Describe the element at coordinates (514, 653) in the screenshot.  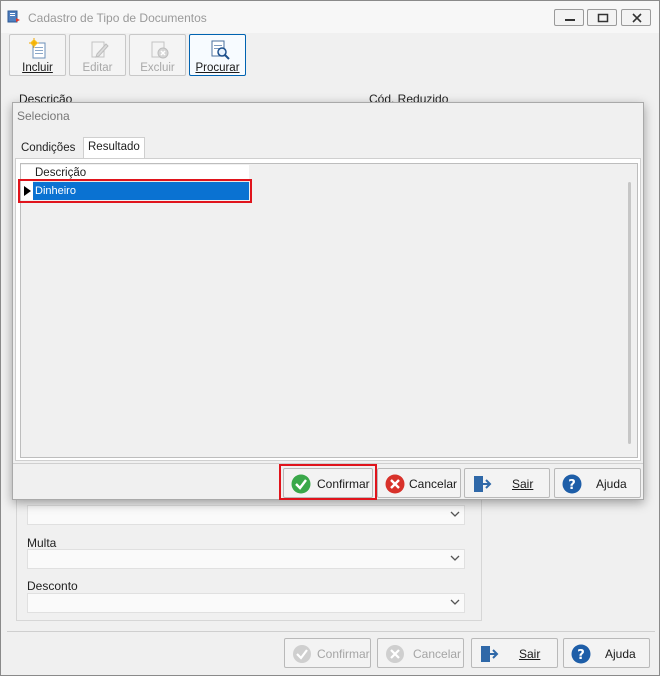
I see `footer-sair-button: Sair` at that location.